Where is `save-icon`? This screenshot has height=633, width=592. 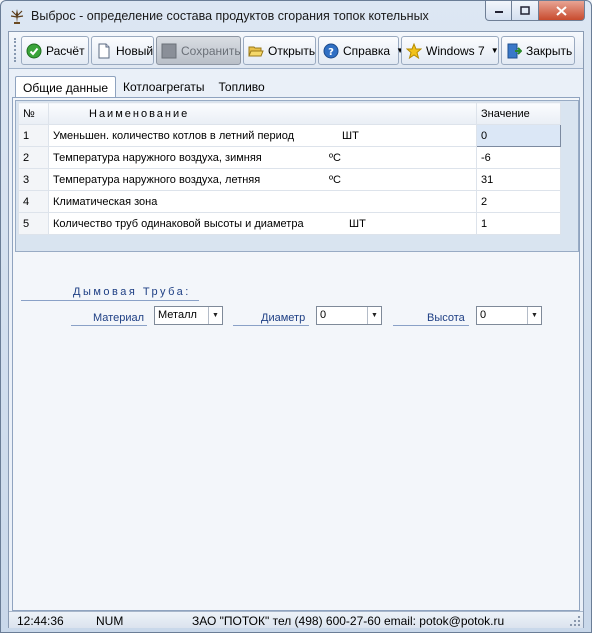 save-icon is located at coordinates (169, 50).